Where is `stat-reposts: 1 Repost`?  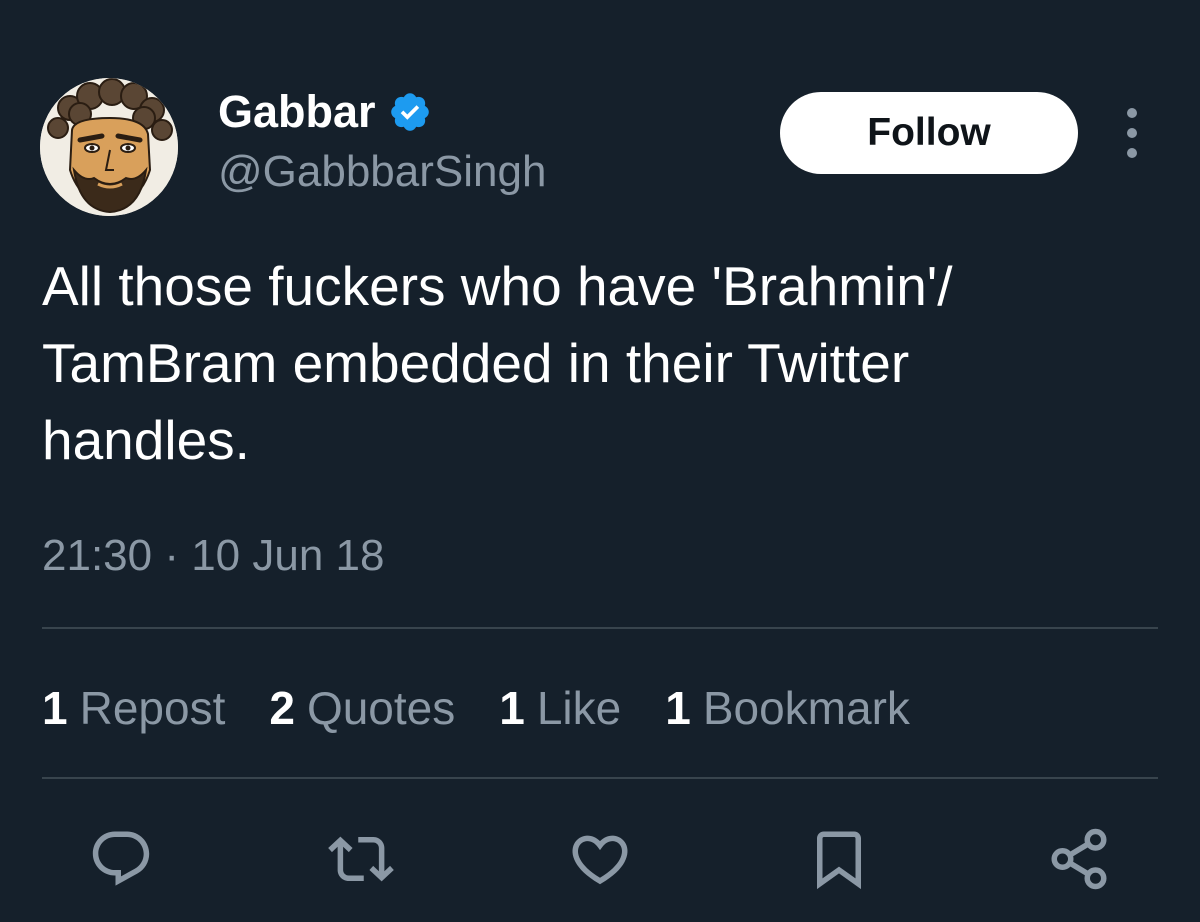
stat-reposts: 1 Repost is located at coordinates (133, 708).